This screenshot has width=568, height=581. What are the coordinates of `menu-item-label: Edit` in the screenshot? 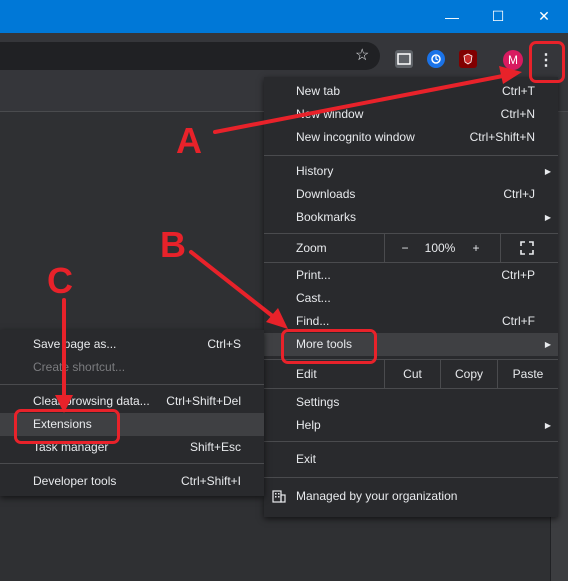 It's located at (306, 374).